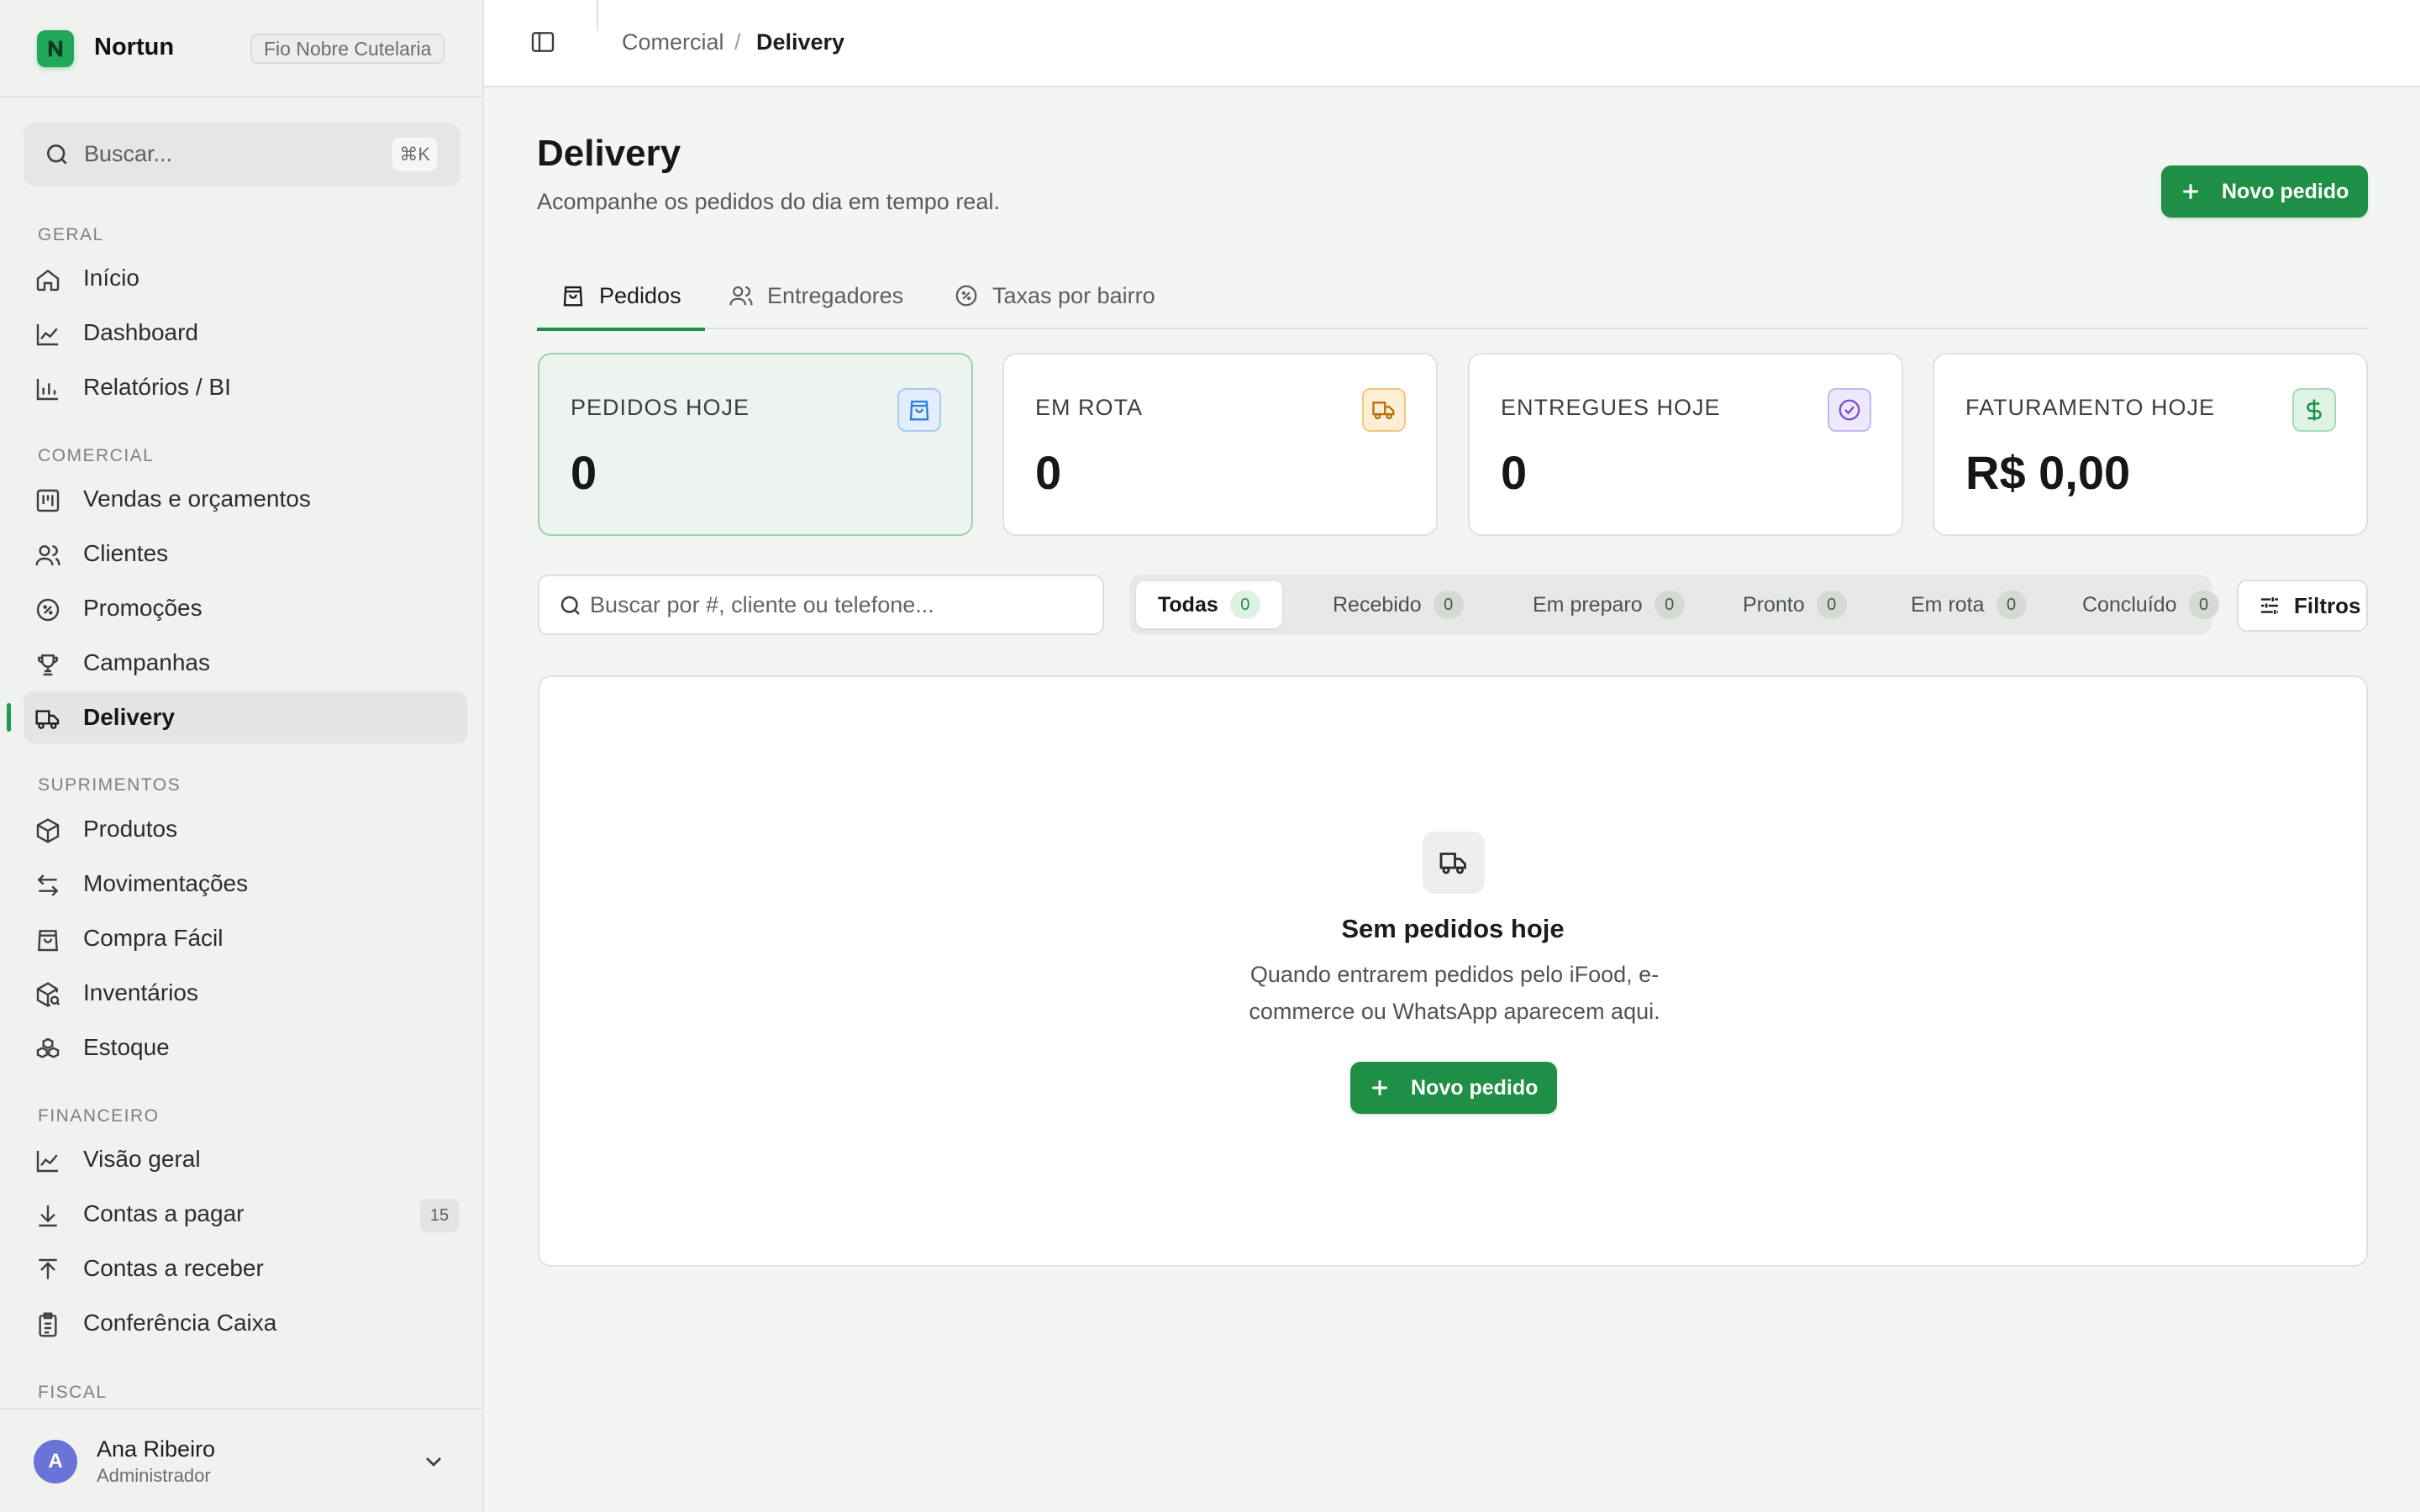 Image resolution: width=2420 pixels, height=1512 pixels. I want to click on sidebar-item-conferencia-caixa: Conferência Caixa, so click(246, 1323).